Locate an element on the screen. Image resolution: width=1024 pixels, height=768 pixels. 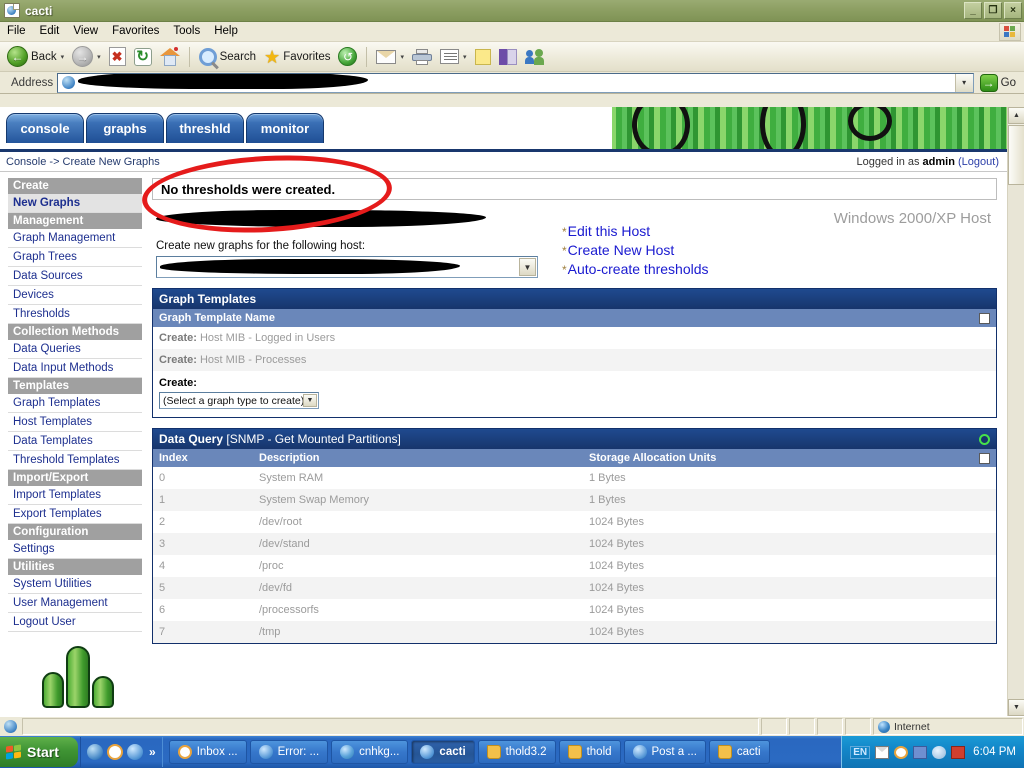
menu-item-edit: Edit is located at coordinates (50, 31).